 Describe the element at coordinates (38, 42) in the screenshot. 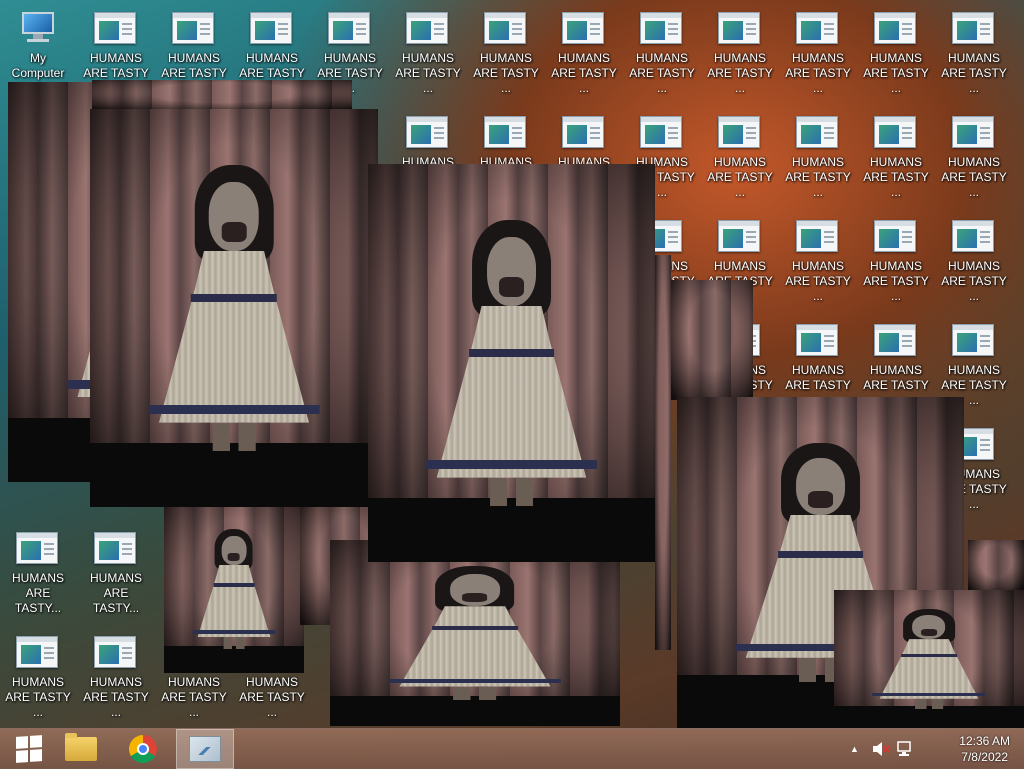

I see `my-computer-shortcut: My Computer` at that location.